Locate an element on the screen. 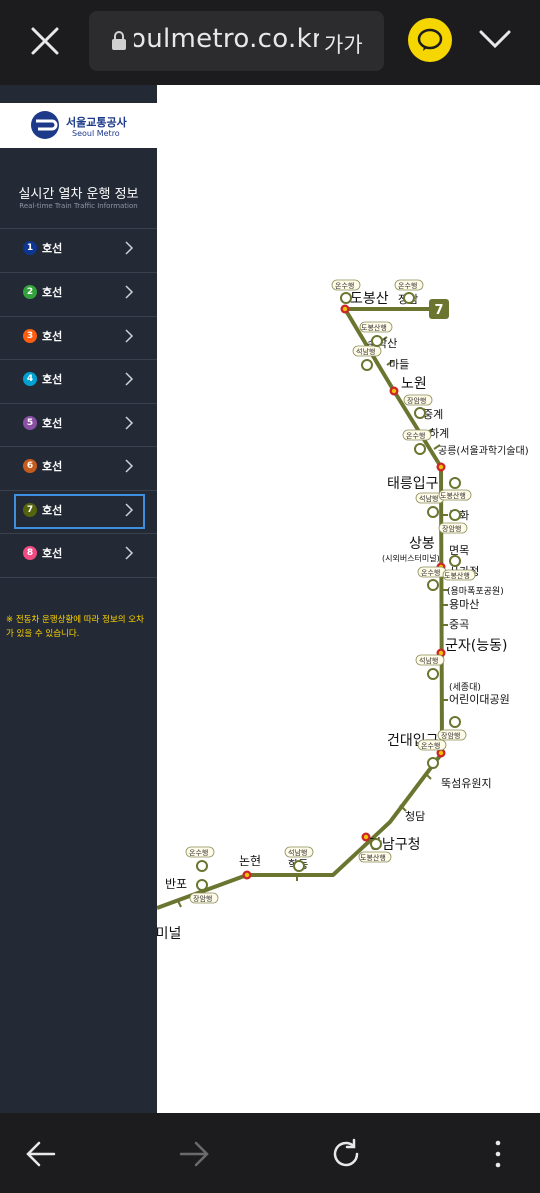  more-menu-icon is located at coordinates (498, 1154).